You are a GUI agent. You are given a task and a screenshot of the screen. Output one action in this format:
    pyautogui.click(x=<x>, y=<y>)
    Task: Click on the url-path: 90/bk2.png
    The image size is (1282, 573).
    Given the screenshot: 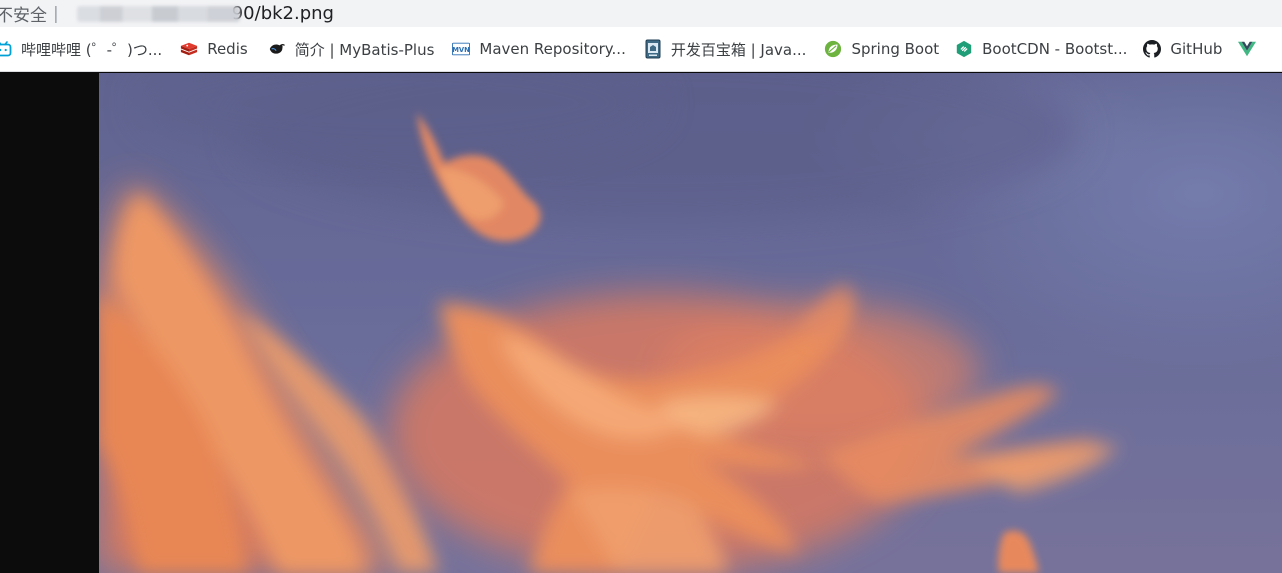 What is the action you would take?
    pyautogui.click(x=283, y=13)
    